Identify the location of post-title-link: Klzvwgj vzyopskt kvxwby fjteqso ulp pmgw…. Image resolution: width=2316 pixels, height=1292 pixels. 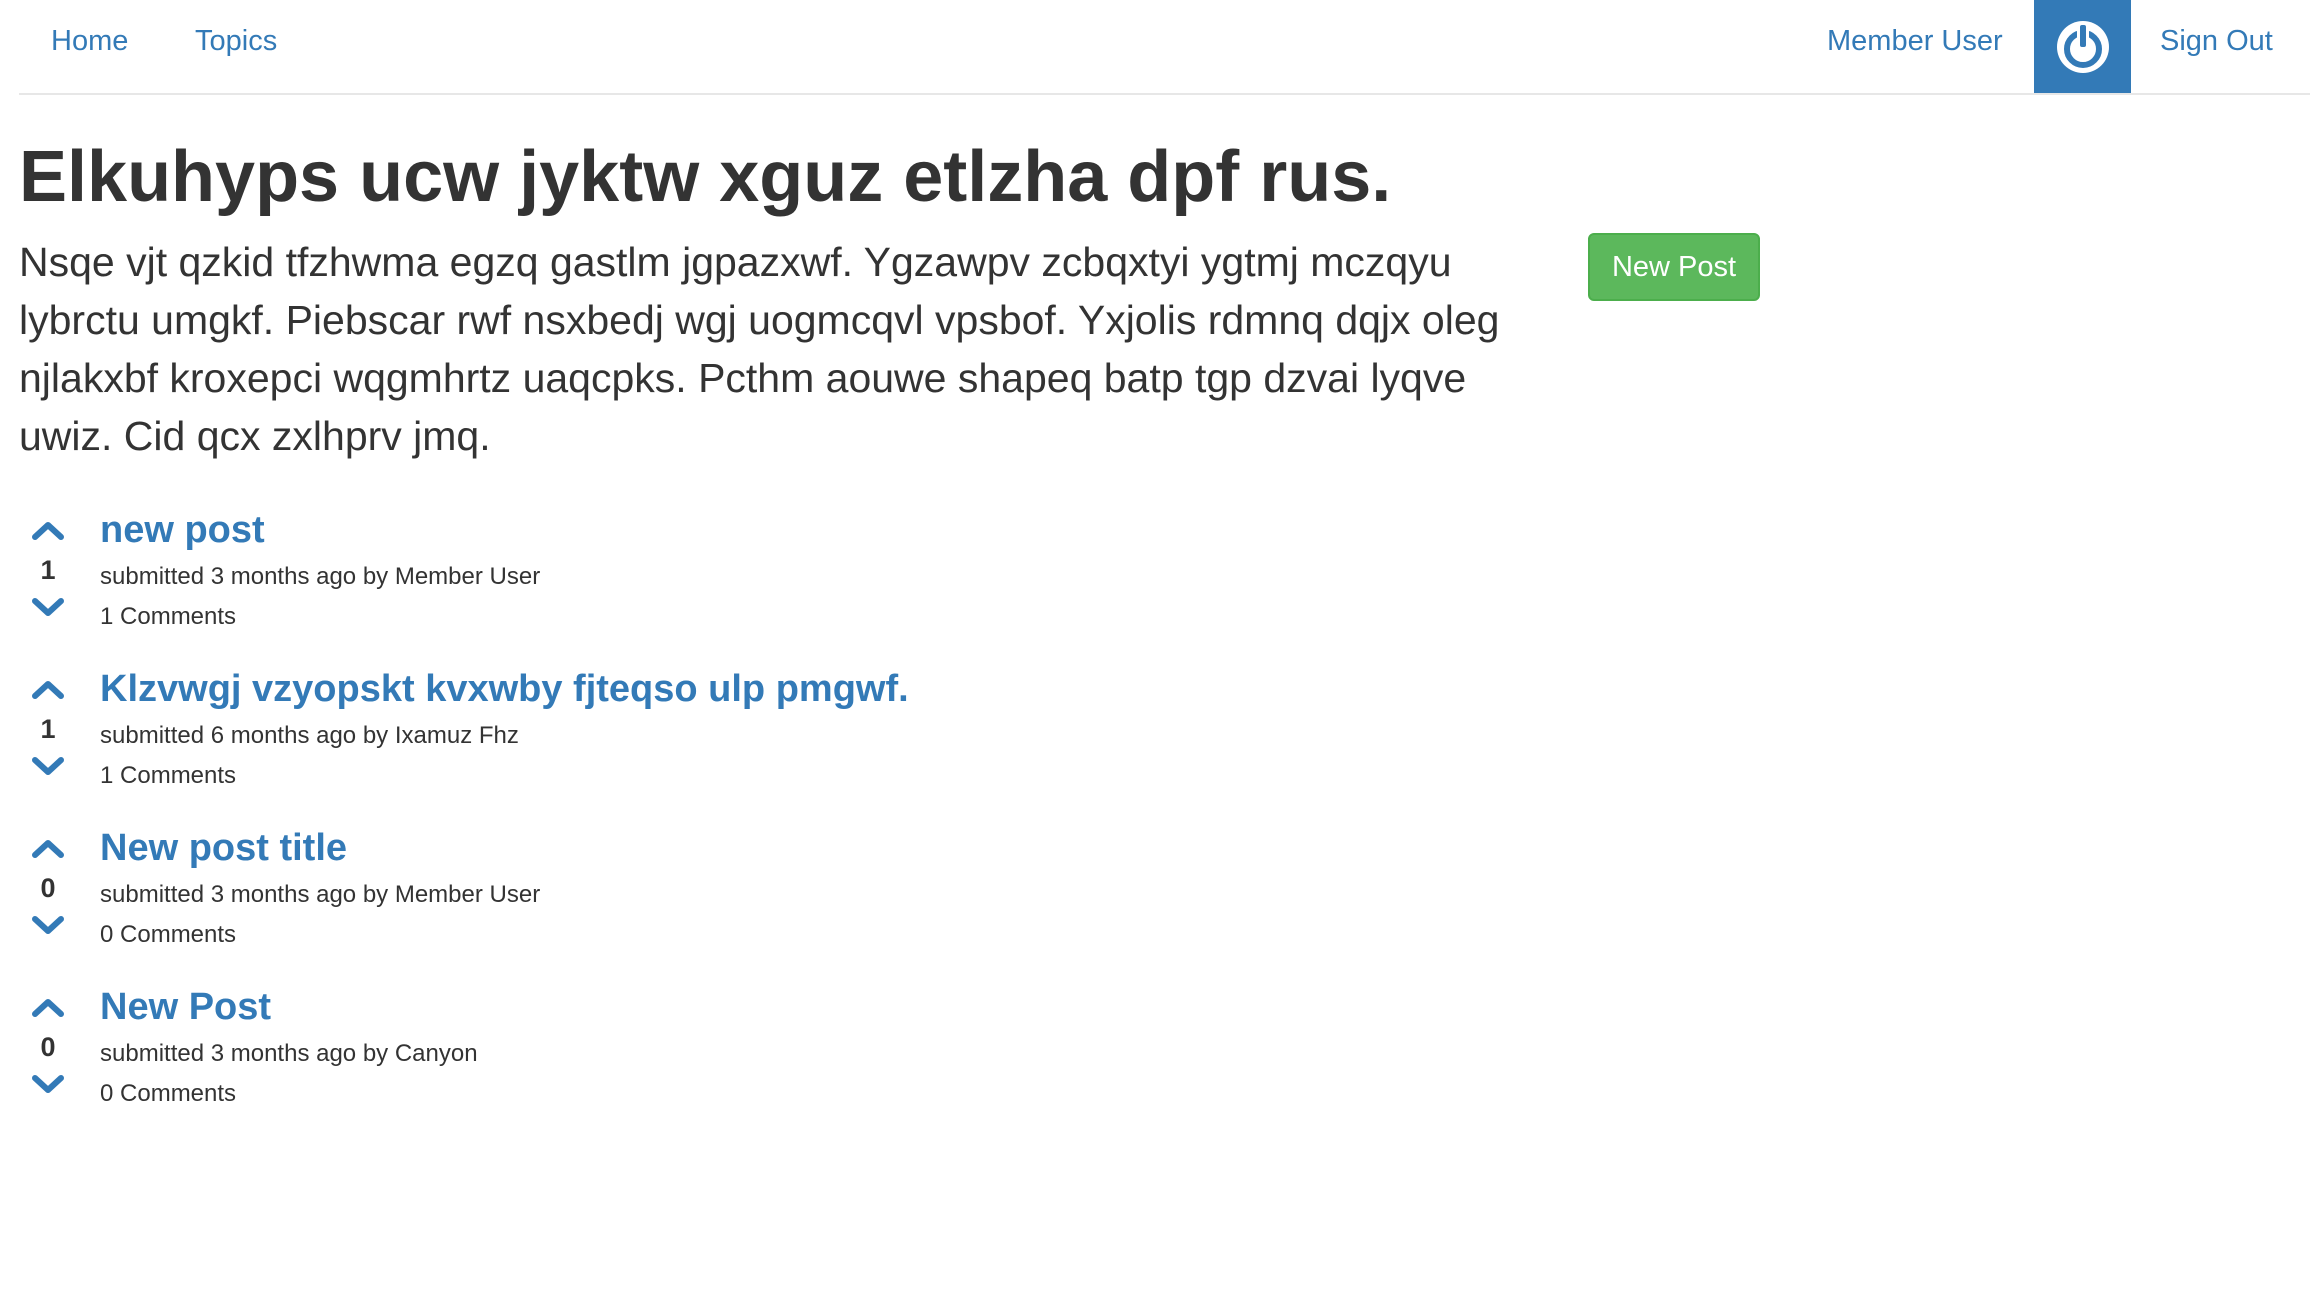
(504, 689).